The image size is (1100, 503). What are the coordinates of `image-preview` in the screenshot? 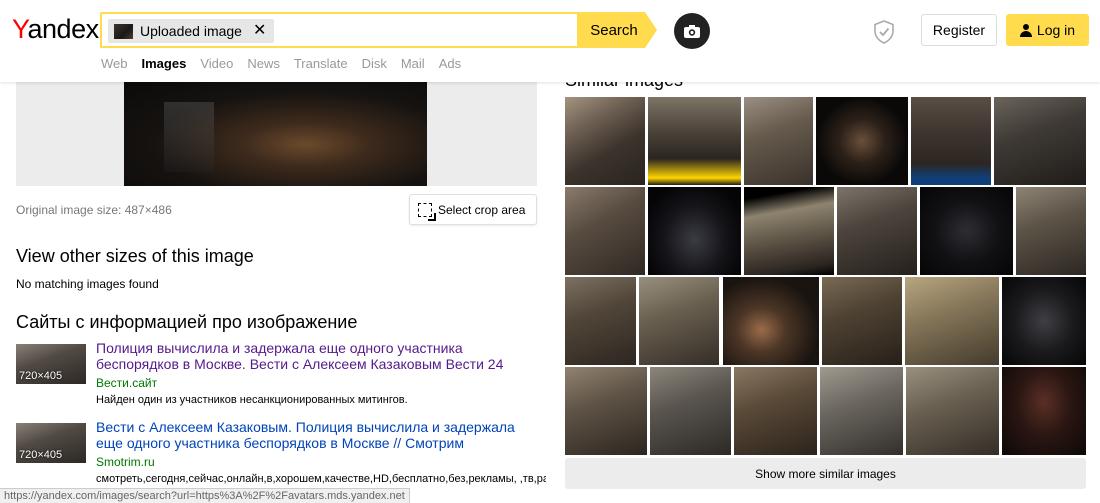 It's located at (276, 134).